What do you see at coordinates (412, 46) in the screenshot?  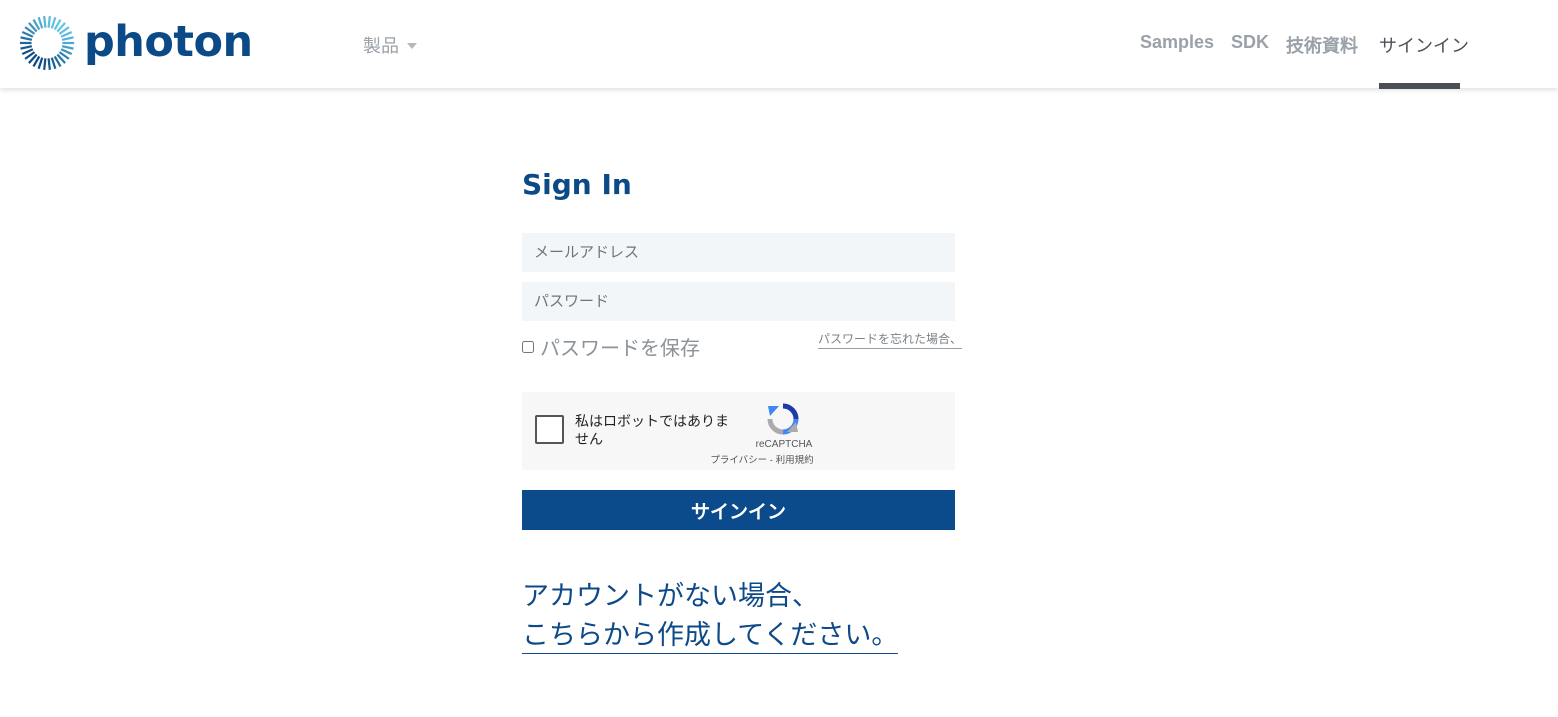 I see `chevron-down-icon` at bounding box center [412, 46].